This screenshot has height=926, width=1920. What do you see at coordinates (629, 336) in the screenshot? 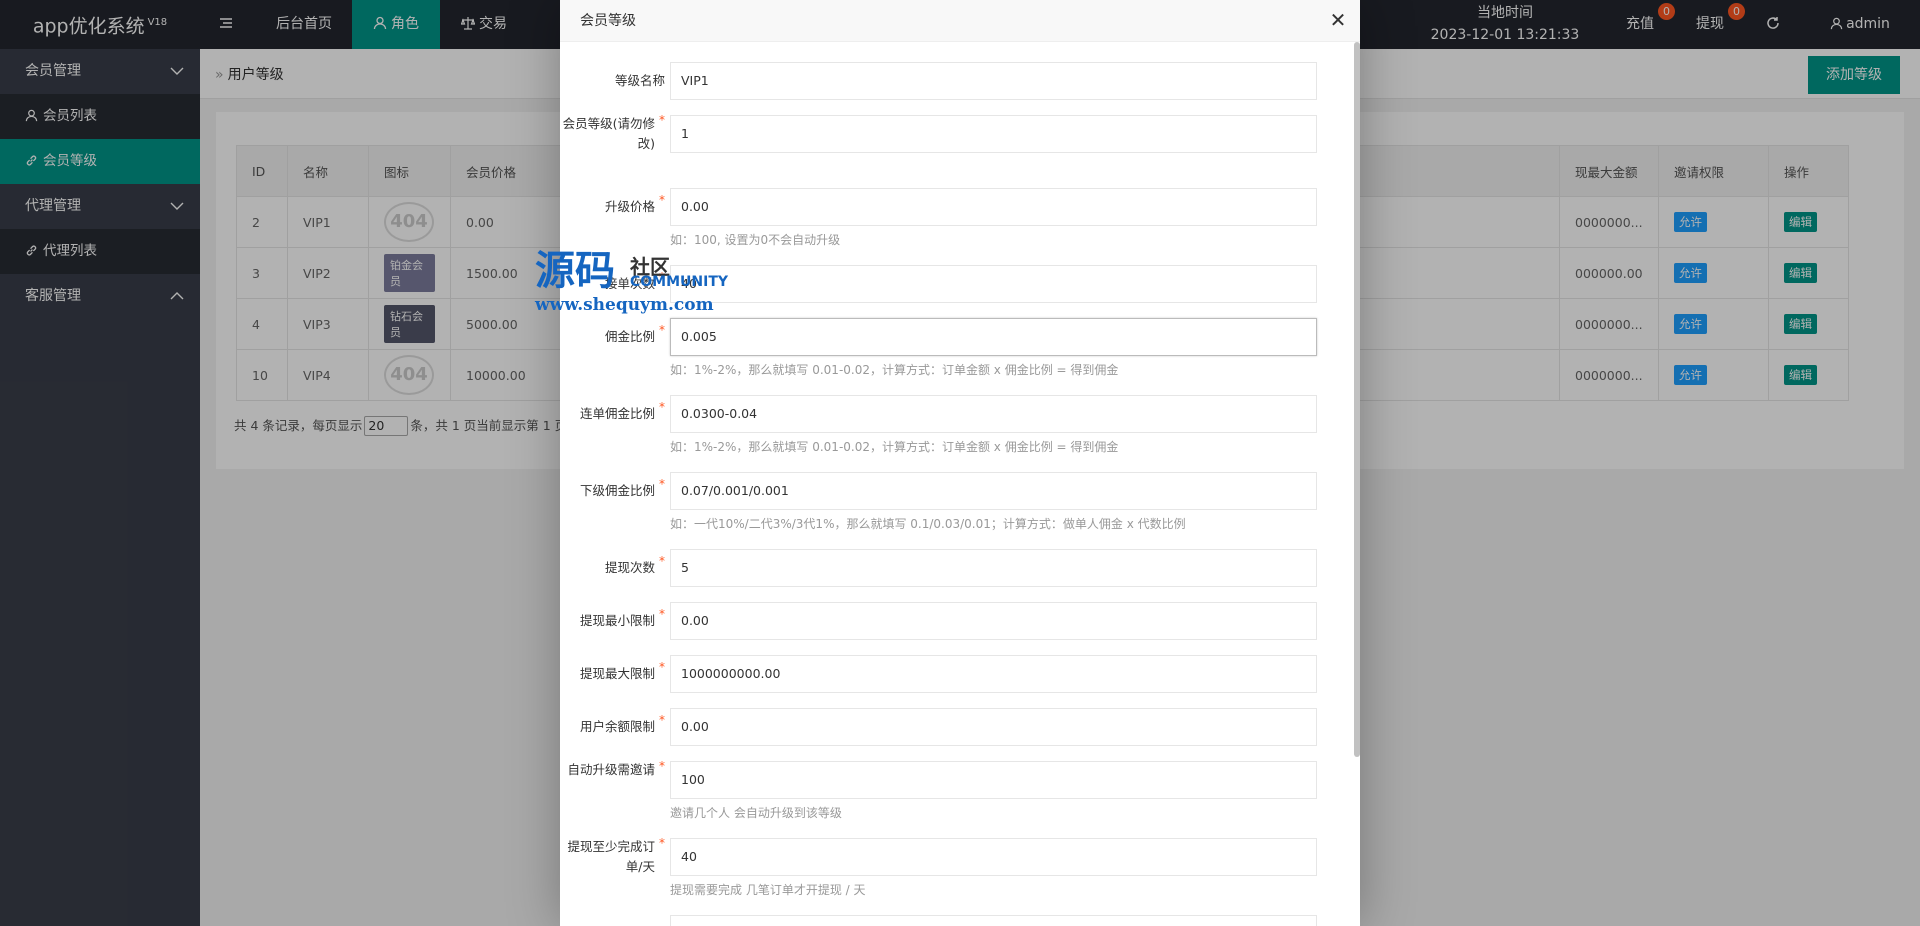
I see `field-label: 佣金比例` at bounding box center [629, 336].